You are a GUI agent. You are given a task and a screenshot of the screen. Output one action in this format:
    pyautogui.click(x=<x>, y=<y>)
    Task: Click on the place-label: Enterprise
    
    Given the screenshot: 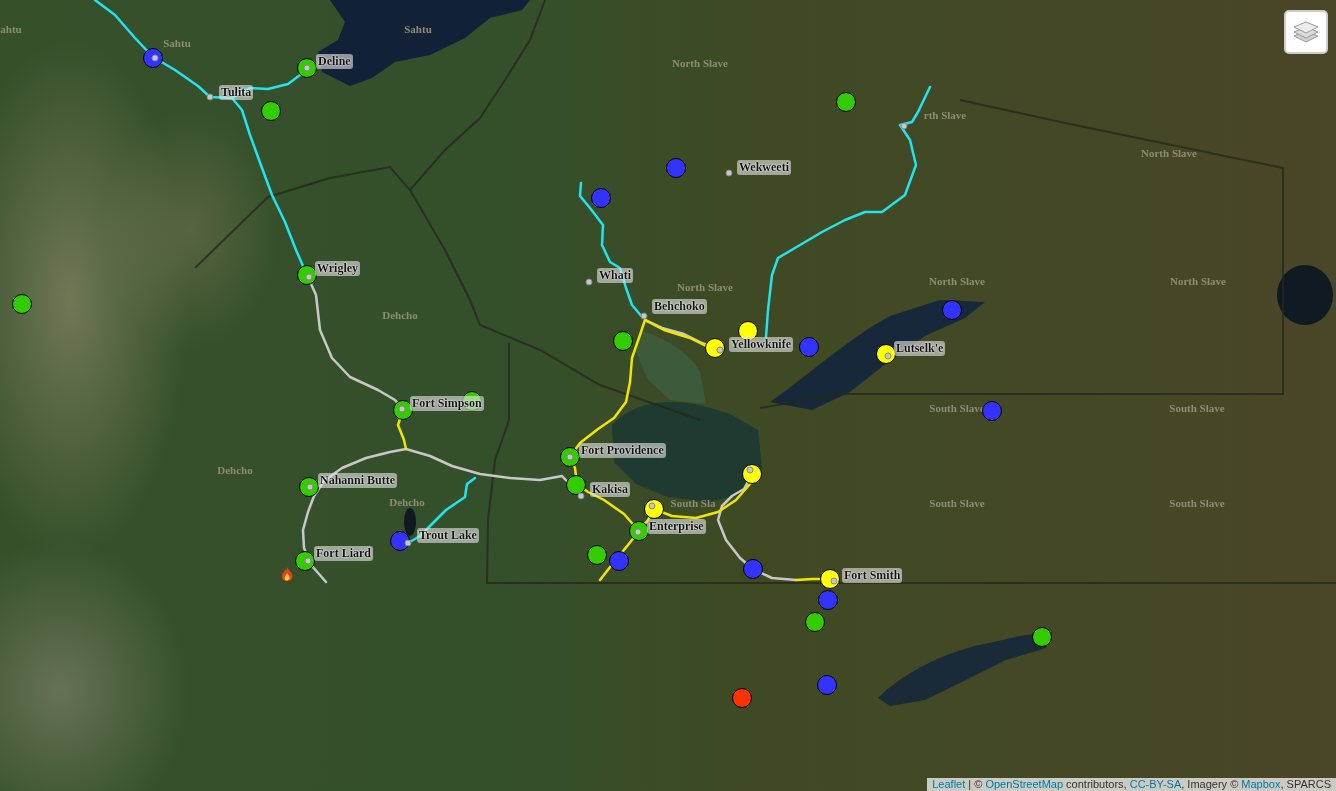 What is the action you would take?
    pyautogui.click(x=676, y=526)
    